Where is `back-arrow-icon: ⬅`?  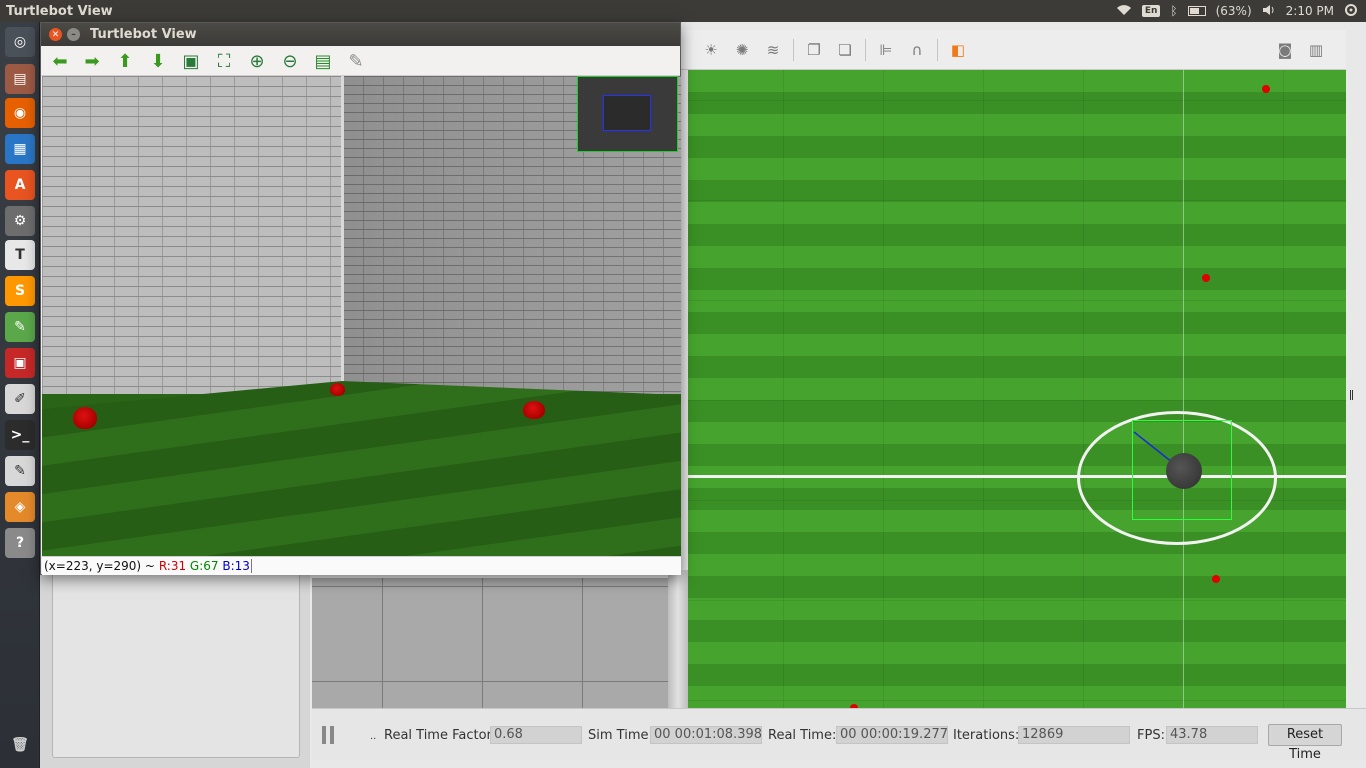 back-arrow-icon: ⬅ is located at coordinates (60, 61).